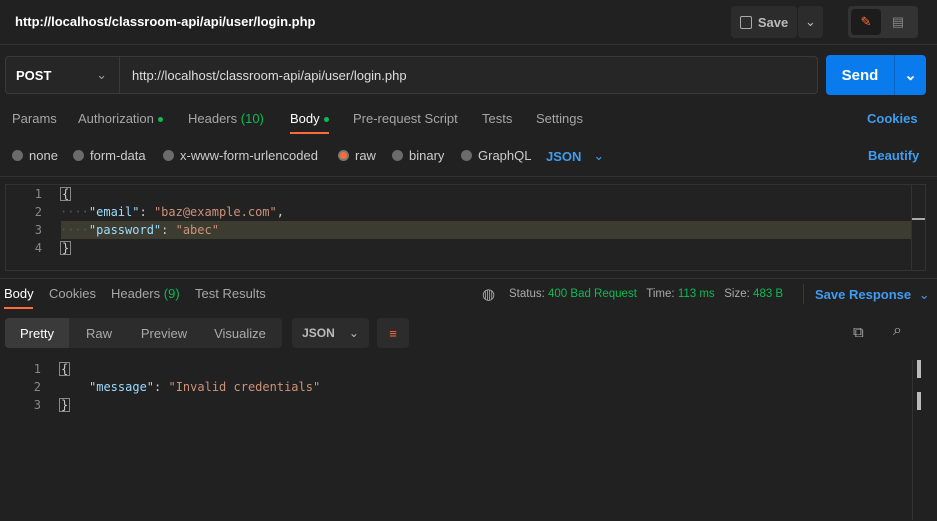  I want to click on radio-raw: raw, so click(357, 155).